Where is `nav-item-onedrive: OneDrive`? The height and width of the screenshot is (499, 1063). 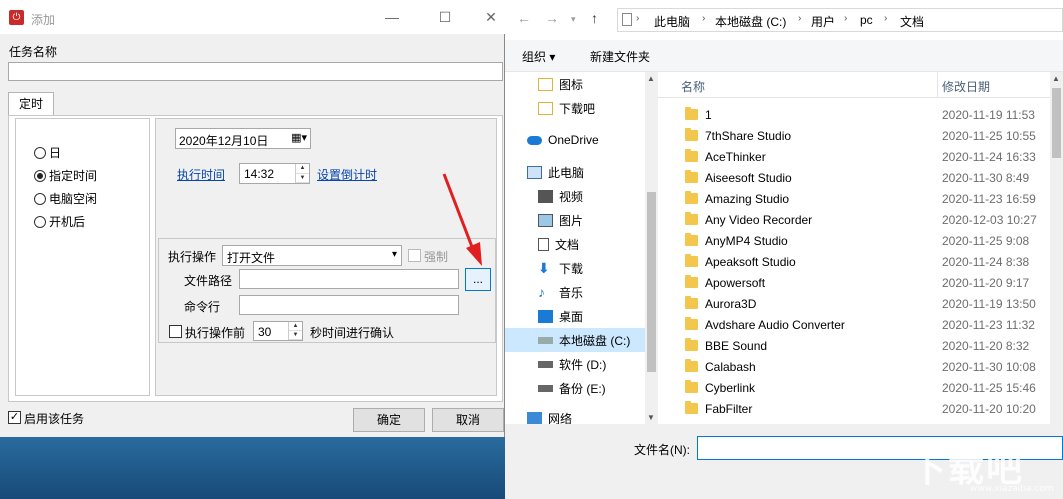 nav-item-onedrive: OneDrive is located at coordinates (581, 140).